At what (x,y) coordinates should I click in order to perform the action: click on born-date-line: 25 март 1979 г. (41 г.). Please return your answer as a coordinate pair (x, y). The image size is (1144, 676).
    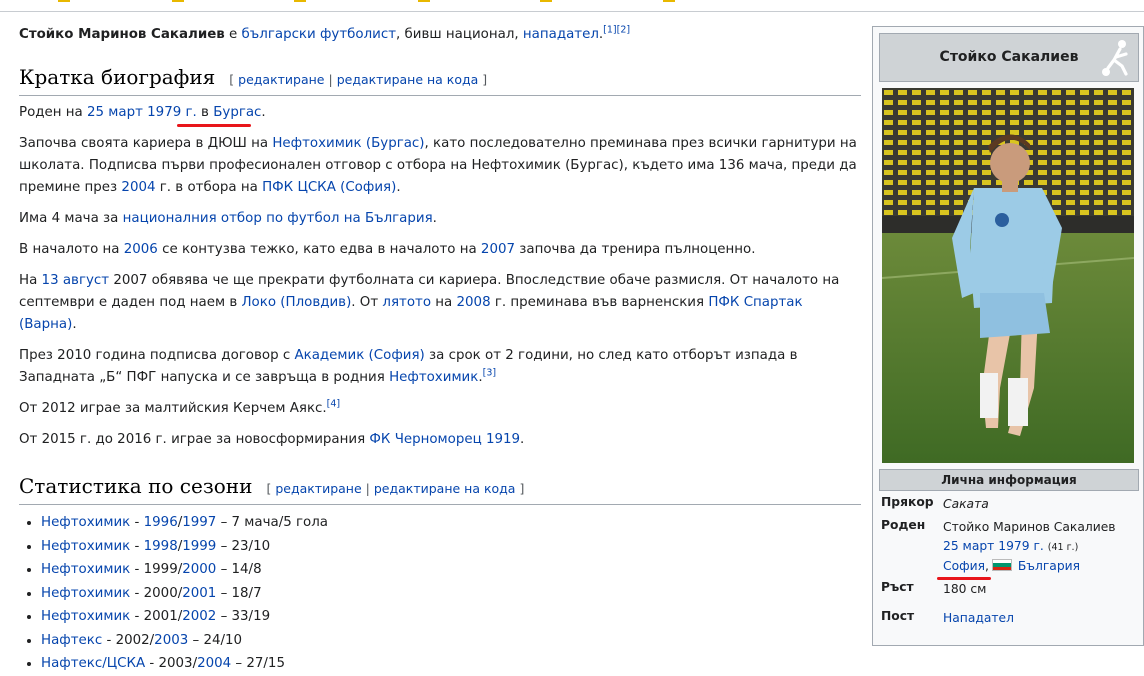
    Looking at the image, I should click on (1041, 547).